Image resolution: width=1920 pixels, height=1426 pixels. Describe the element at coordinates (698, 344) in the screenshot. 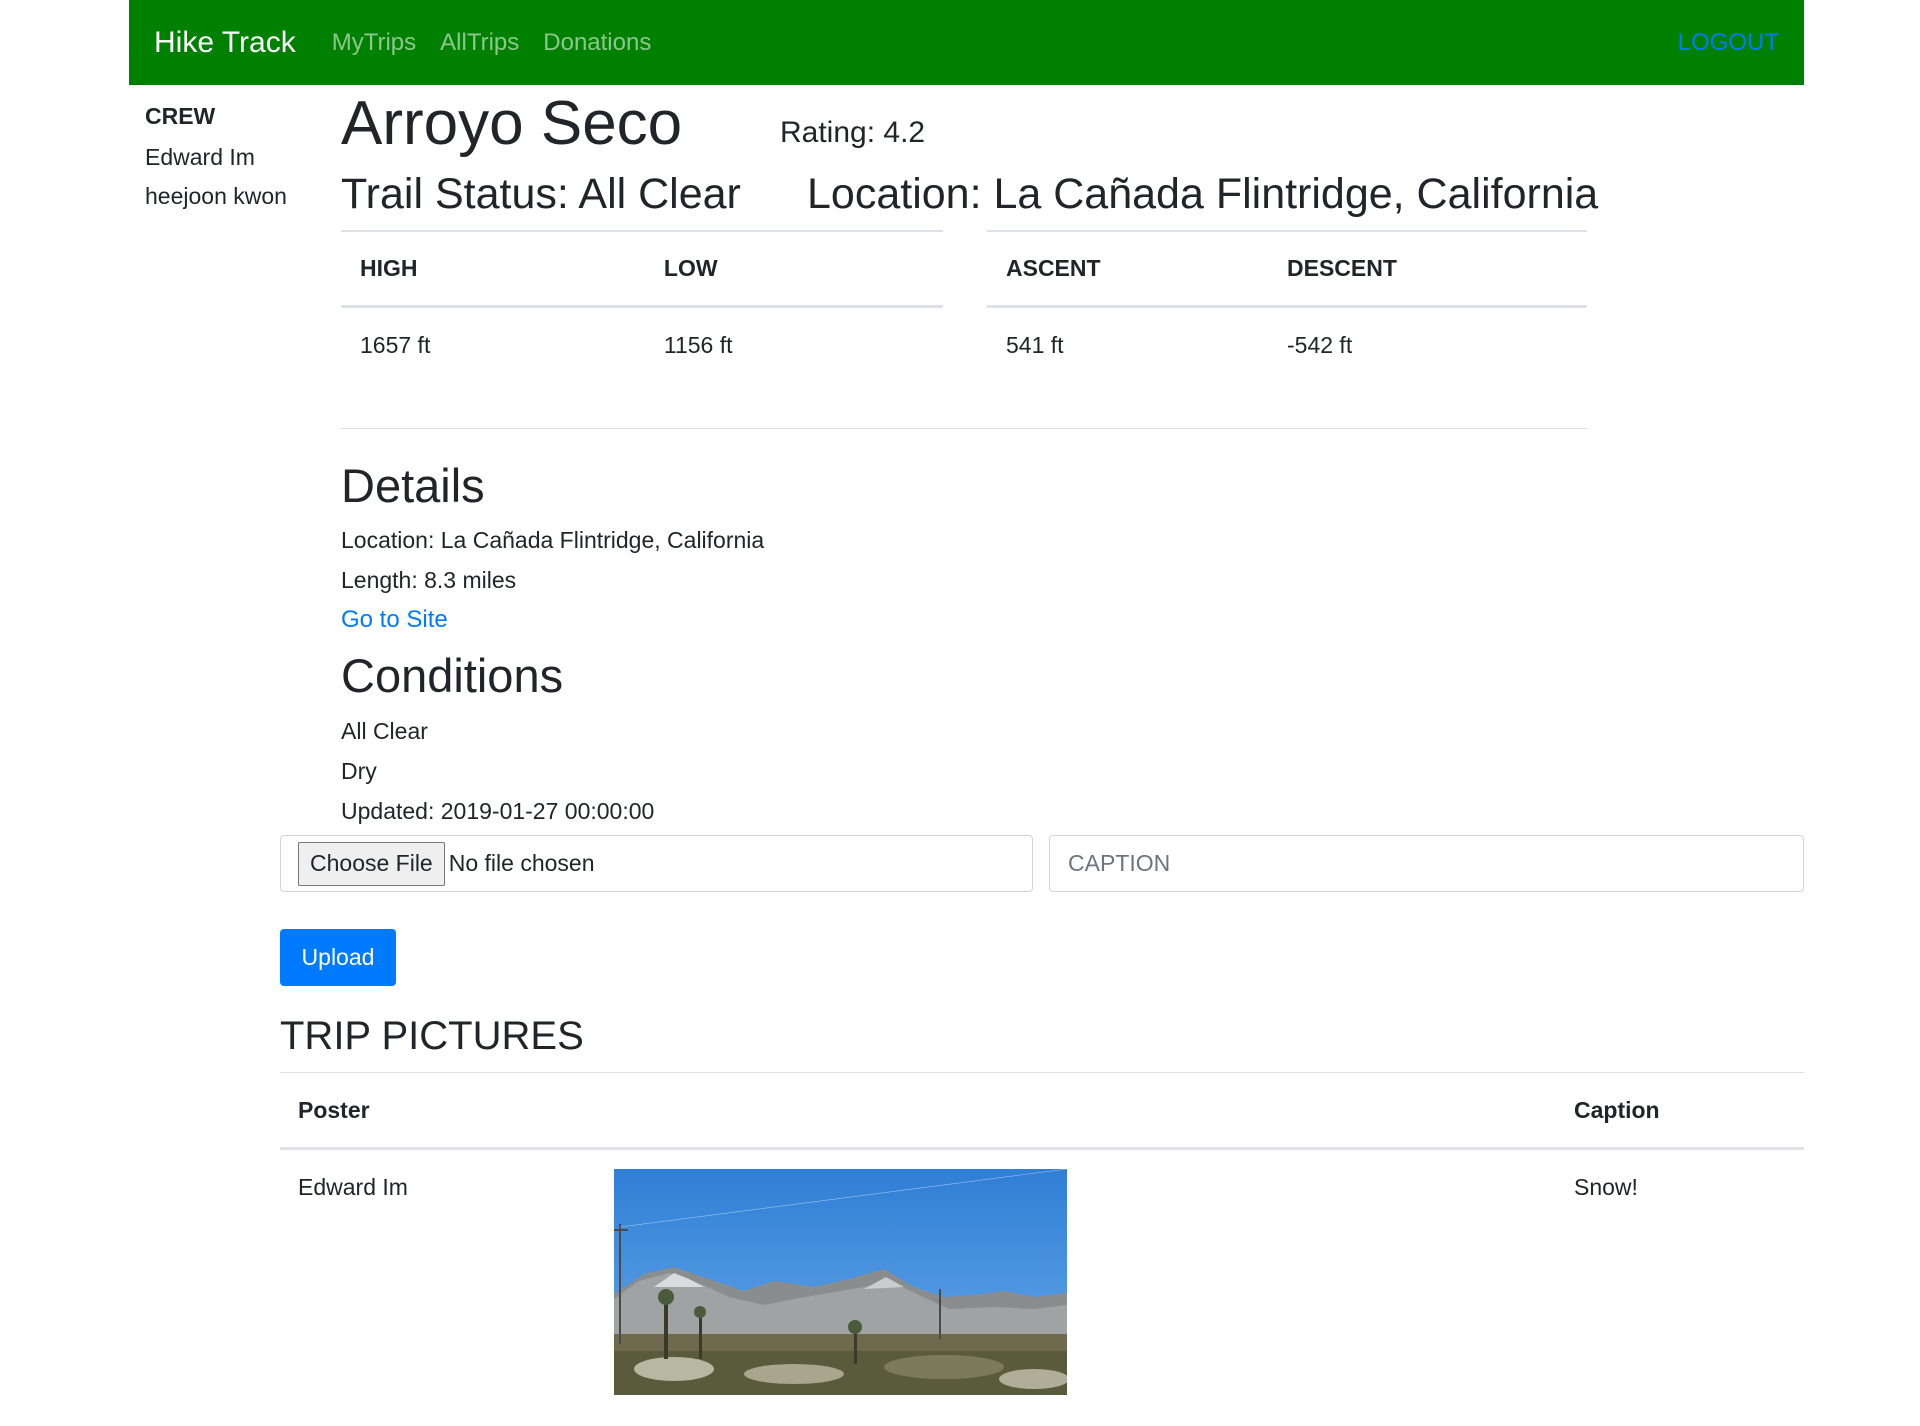

I see `value-low: 1156 ft` at that location.